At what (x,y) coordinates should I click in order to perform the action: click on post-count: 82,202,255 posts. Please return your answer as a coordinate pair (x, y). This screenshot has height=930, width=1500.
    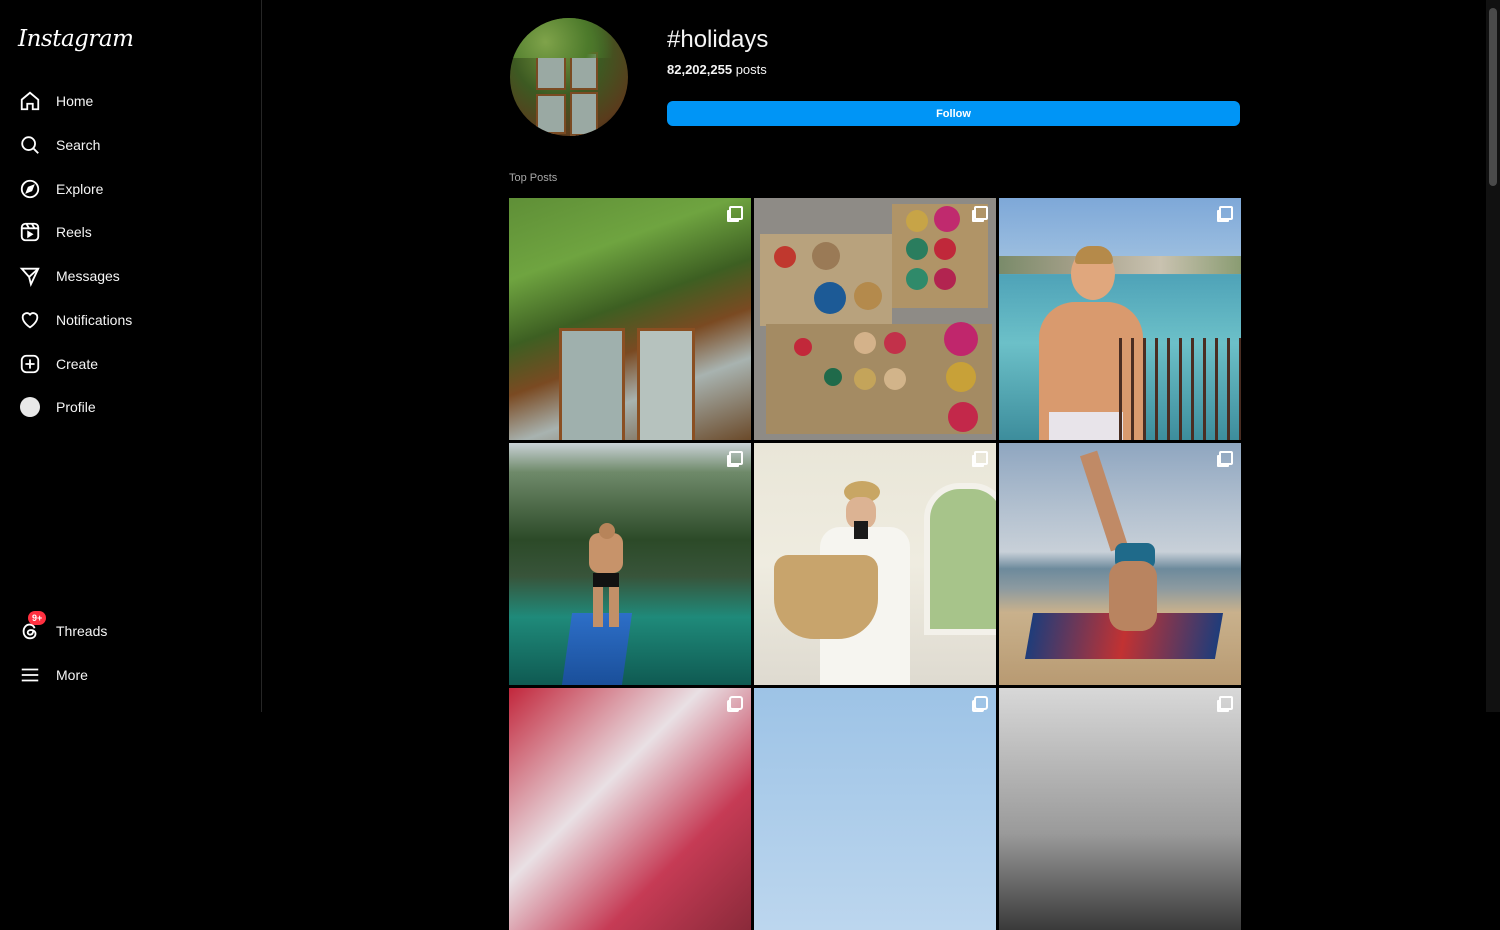
    Looking at the image, I should click on (717, 69).